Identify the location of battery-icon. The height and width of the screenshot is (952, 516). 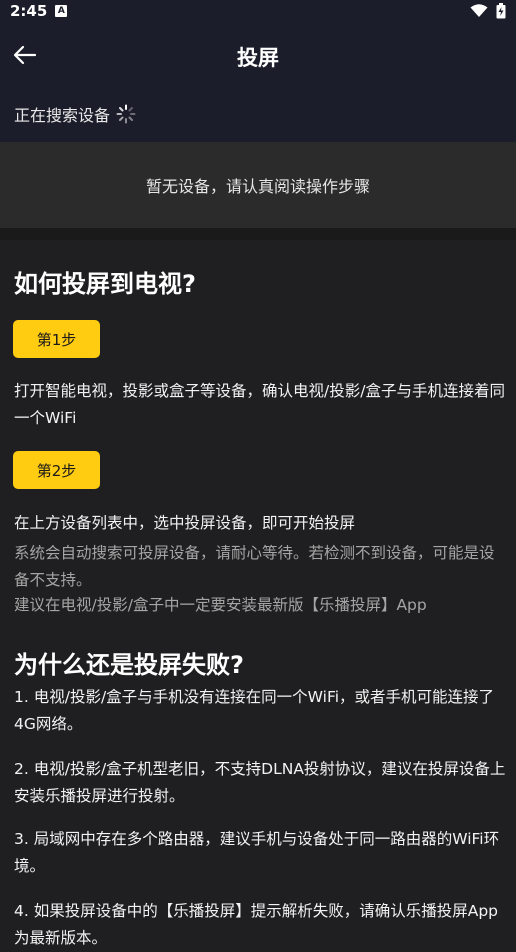
(501, 11).